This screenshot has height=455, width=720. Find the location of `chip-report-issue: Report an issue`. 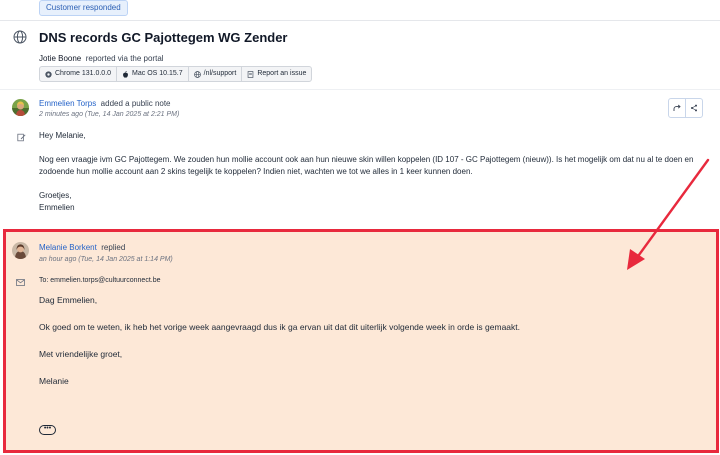

chip-report-issue: Report an issue is located at coordinates (276, 74).